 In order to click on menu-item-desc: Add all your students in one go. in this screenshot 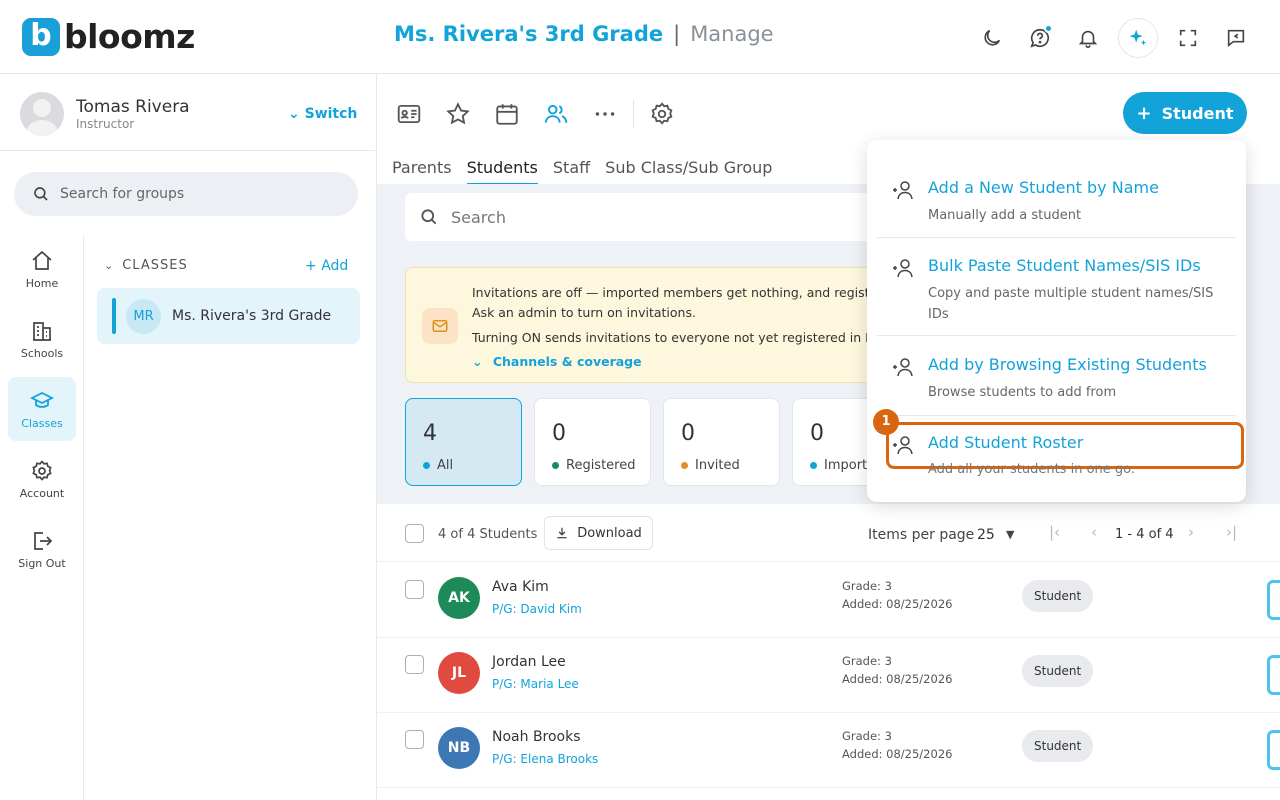, I will do `click(1032, 469)`.